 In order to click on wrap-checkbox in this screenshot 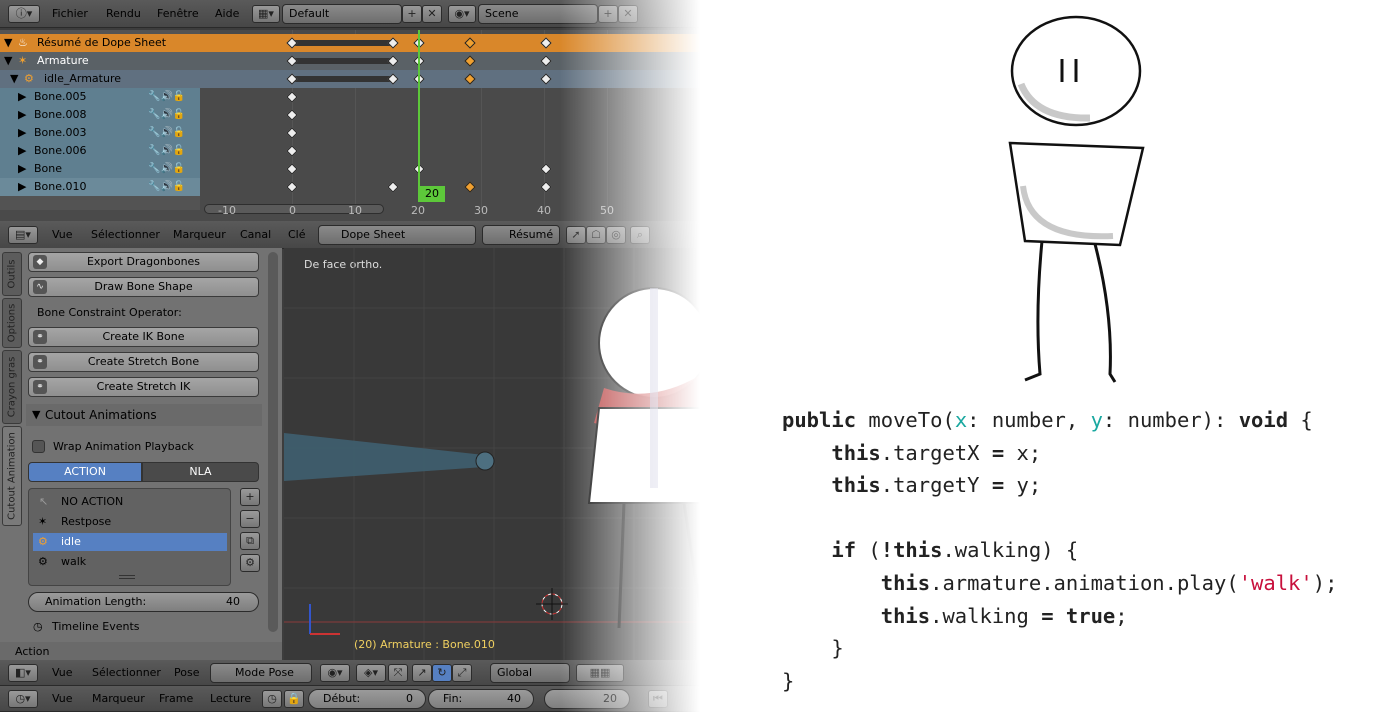, I will do `click(38, 446)`.